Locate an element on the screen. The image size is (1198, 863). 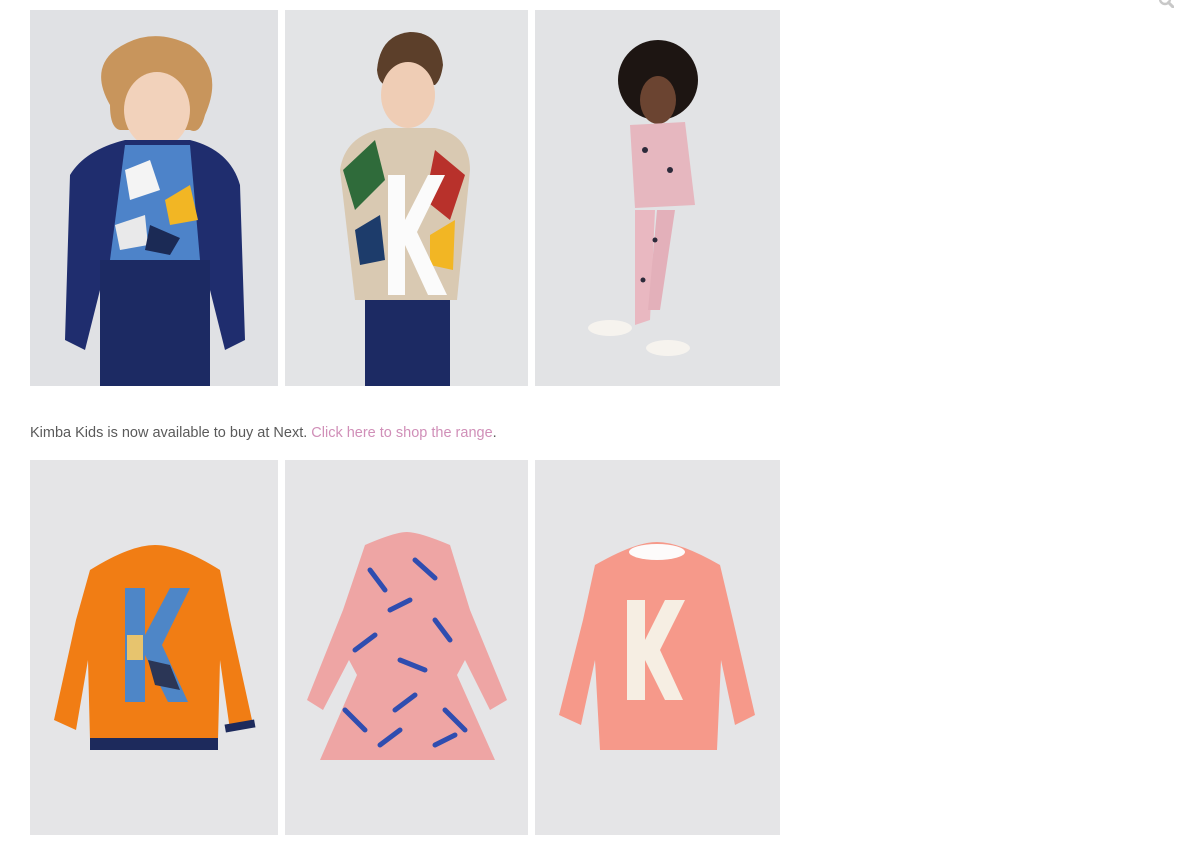
shop-range-link: Click here to shop the range is located at coordinates (401, 433).